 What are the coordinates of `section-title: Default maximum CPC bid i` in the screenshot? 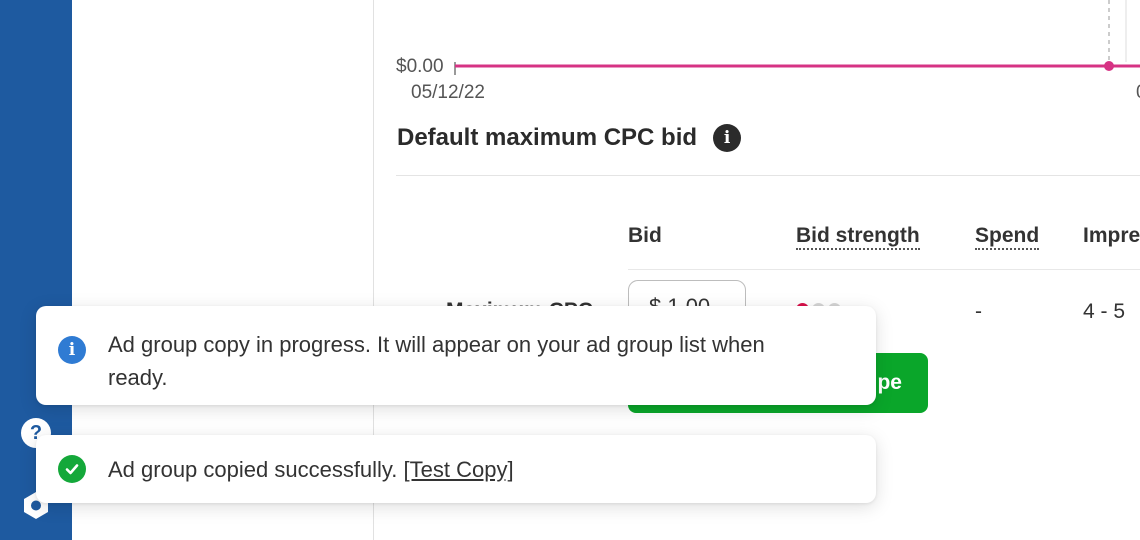 It's located at (569, 138).